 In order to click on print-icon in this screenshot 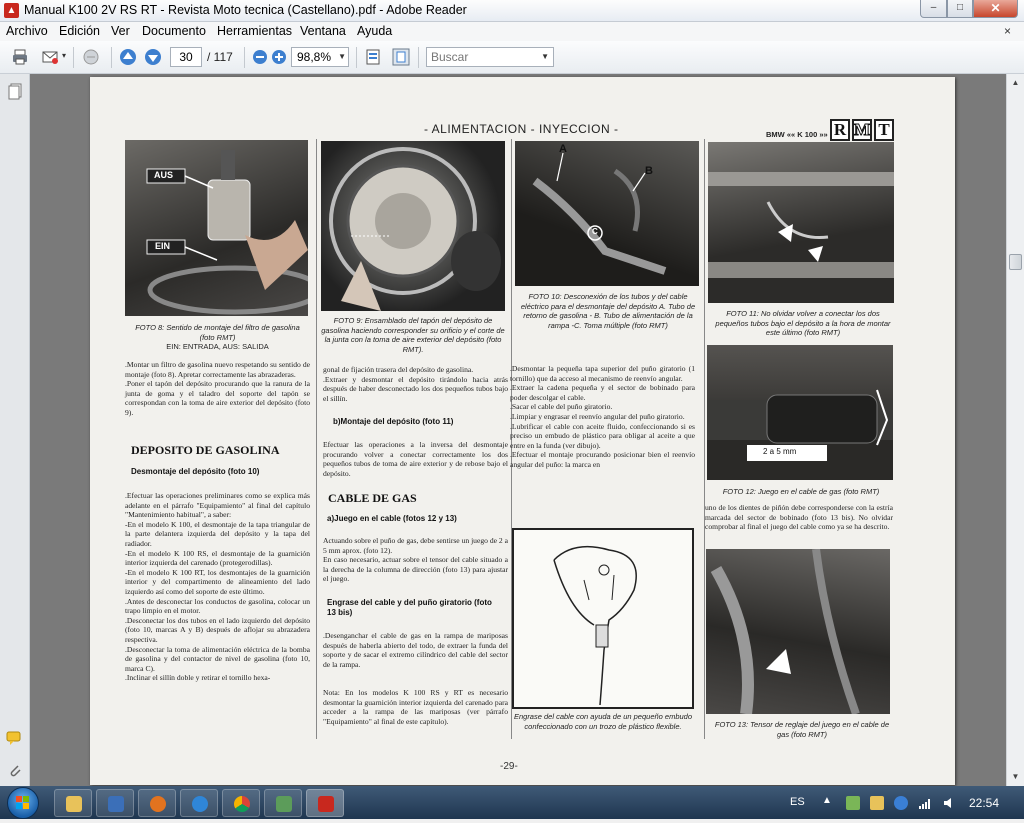, I will do `click(20, 57)`.